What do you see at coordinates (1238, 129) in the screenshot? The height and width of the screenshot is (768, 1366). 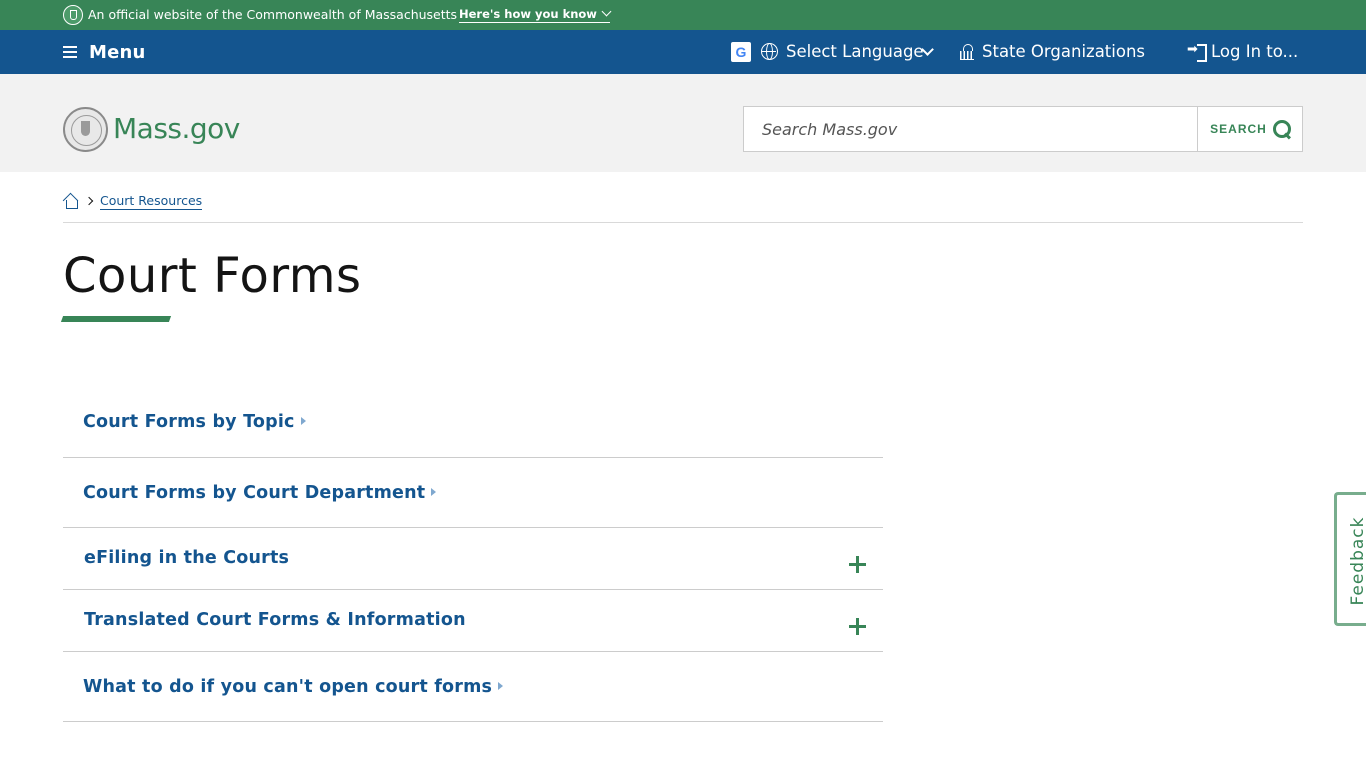 I see `search-button-label: SEARCH` at bounding box center [1238, 129].